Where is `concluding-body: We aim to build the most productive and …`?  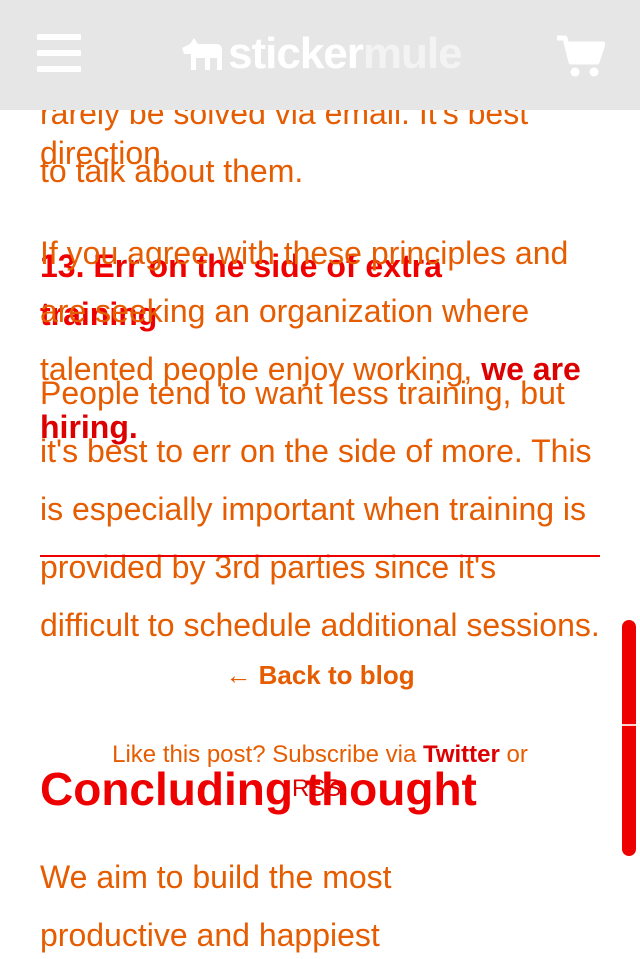 concluding-body: We aim to build the most productive and … is located at coordinates (320, 903).